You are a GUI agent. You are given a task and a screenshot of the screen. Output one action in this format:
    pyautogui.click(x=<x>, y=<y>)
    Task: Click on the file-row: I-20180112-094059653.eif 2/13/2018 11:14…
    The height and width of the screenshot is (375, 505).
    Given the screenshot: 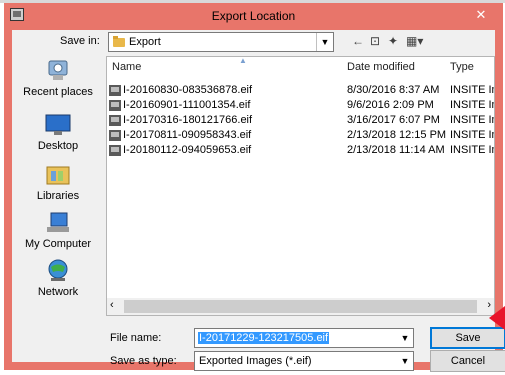 What is the action you would take?
    pyautogui.click(x=300, y=151)
    